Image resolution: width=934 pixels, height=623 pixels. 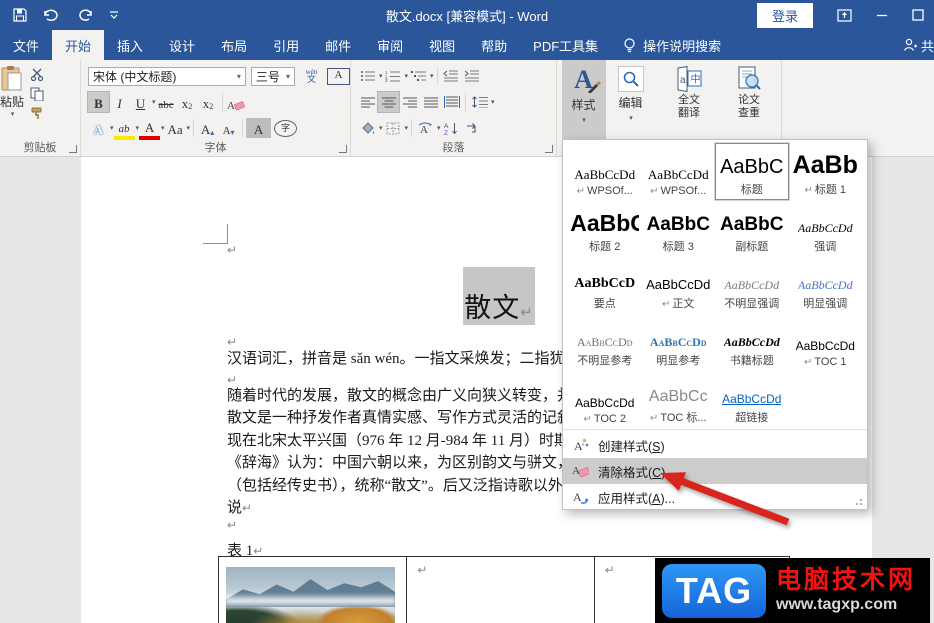 I want to click on change-case-button: Aa, so click(x=175, y=128).